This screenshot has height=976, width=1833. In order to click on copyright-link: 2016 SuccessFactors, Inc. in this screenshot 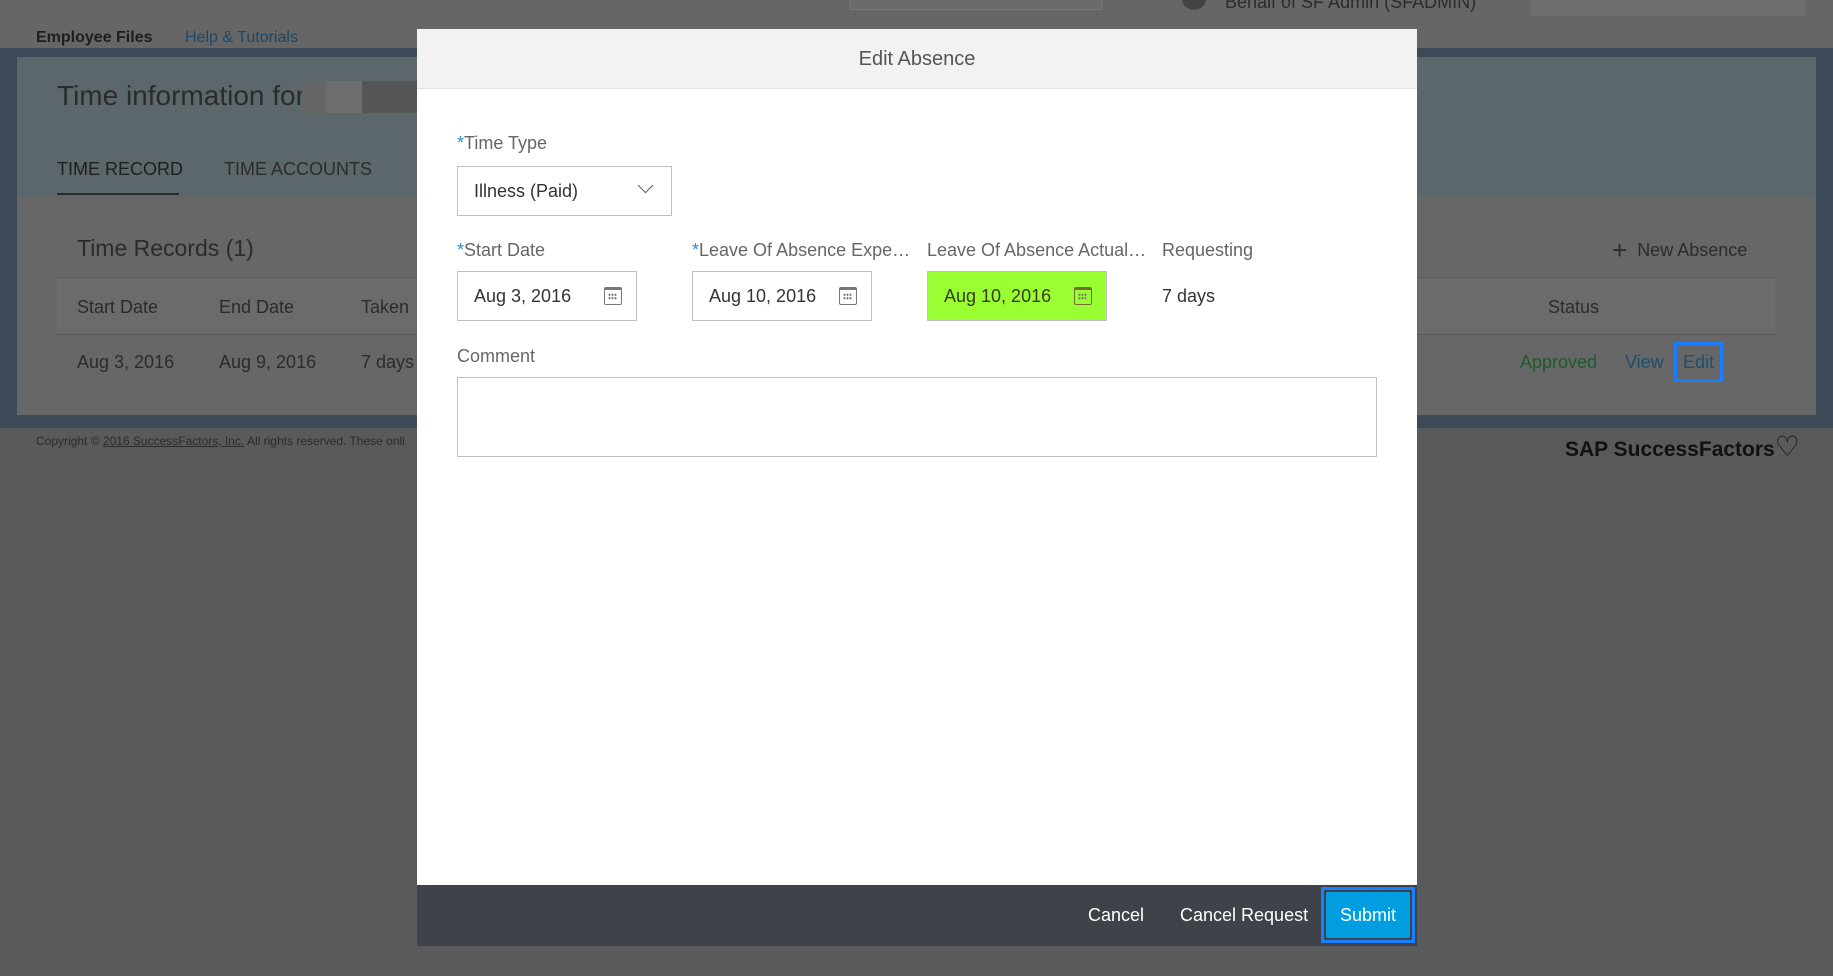, I will do `click(173, 441)`.